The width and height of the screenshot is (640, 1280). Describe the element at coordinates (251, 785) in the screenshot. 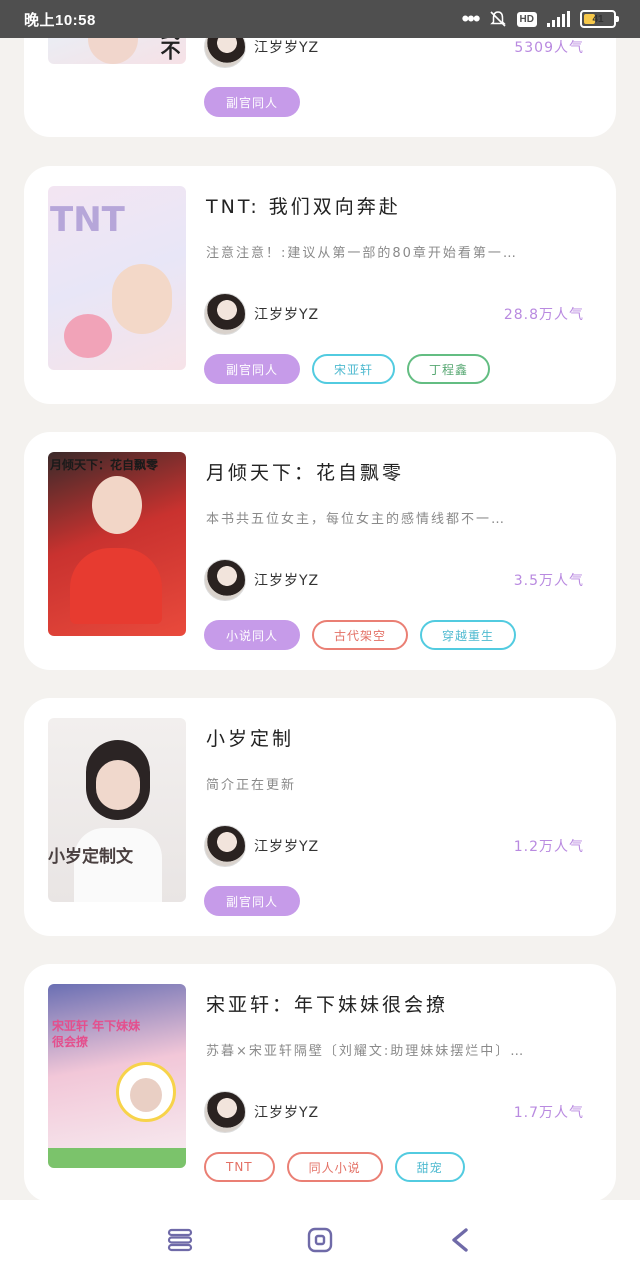

I see `book-description: 简介正在更新` at that location.